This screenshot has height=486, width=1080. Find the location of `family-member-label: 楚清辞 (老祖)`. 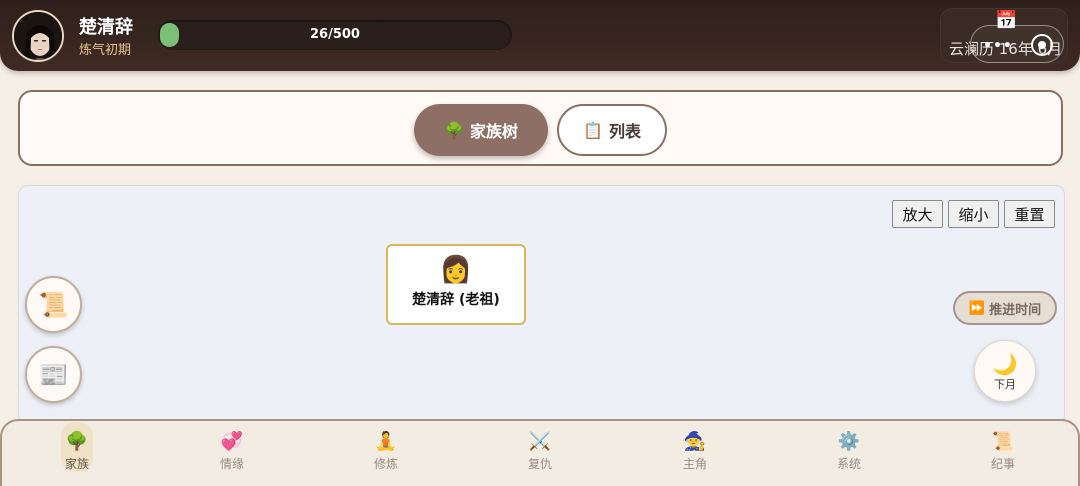

family-member-label: 楚清辞 (老祖) is located at coordinates (456, 300).